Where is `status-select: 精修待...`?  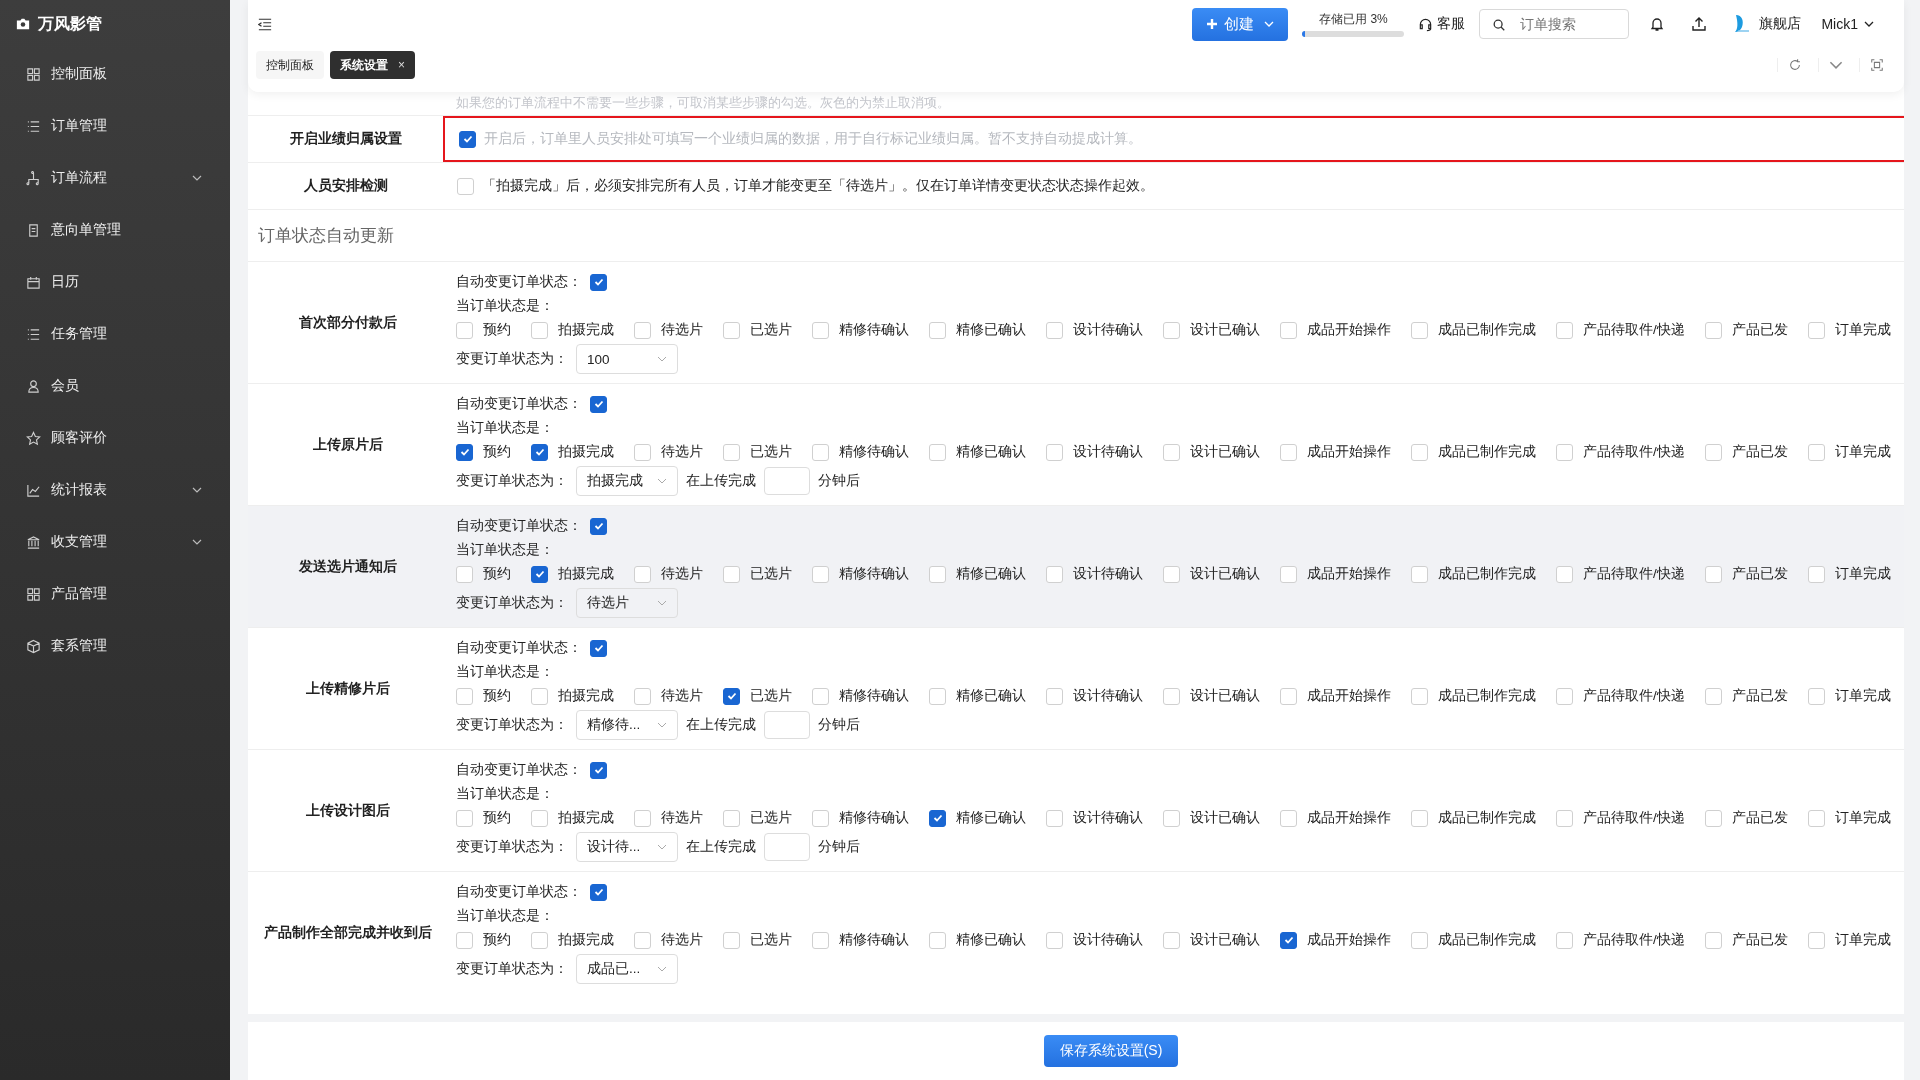
status-select: 精修待... is located at coordinates (627, 725).